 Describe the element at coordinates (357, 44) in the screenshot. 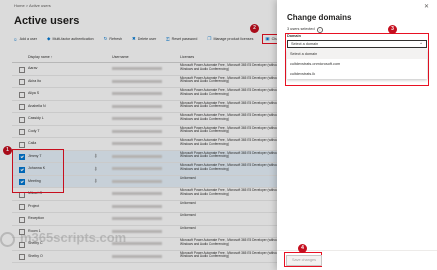

I see `domain-select: Select a domain ⌃` at that location.